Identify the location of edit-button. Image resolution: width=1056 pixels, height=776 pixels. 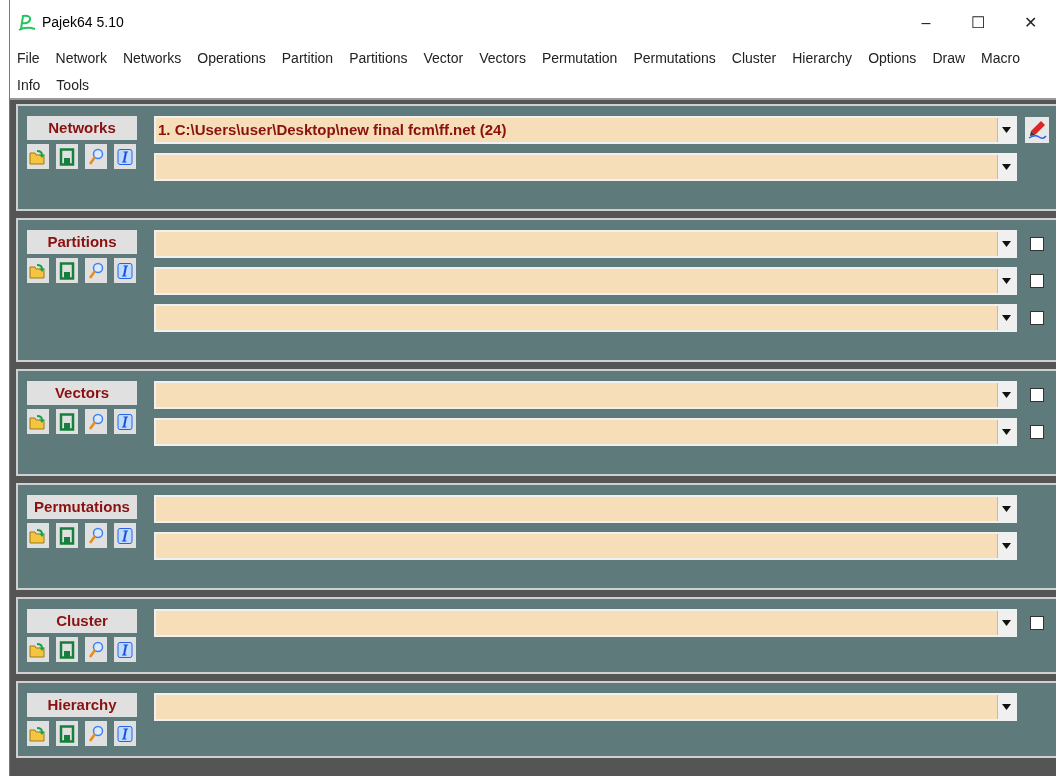
(1036, 130).